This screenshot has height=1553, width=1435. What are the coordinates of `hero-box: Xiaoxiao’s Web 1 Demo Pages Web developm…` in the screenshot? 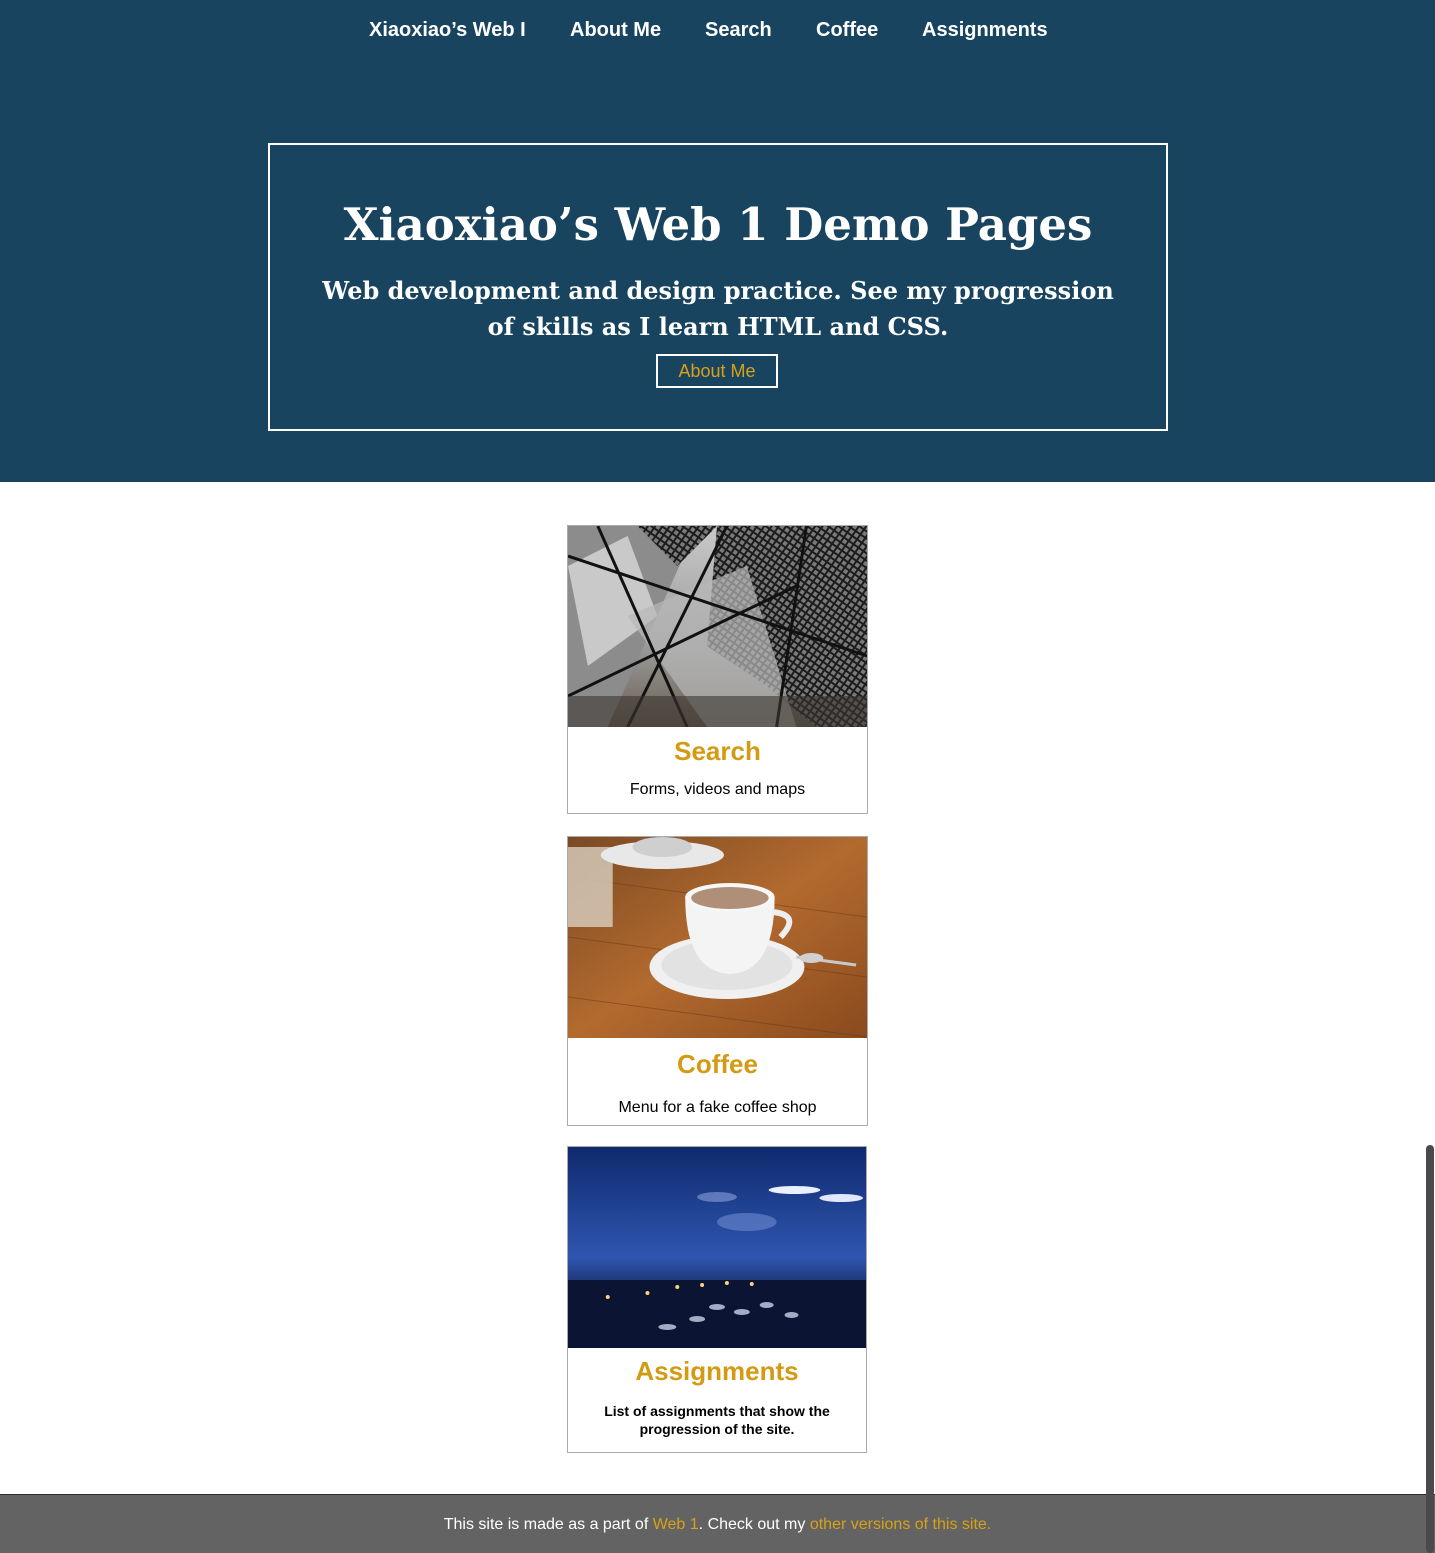 It's located at (718, 287).